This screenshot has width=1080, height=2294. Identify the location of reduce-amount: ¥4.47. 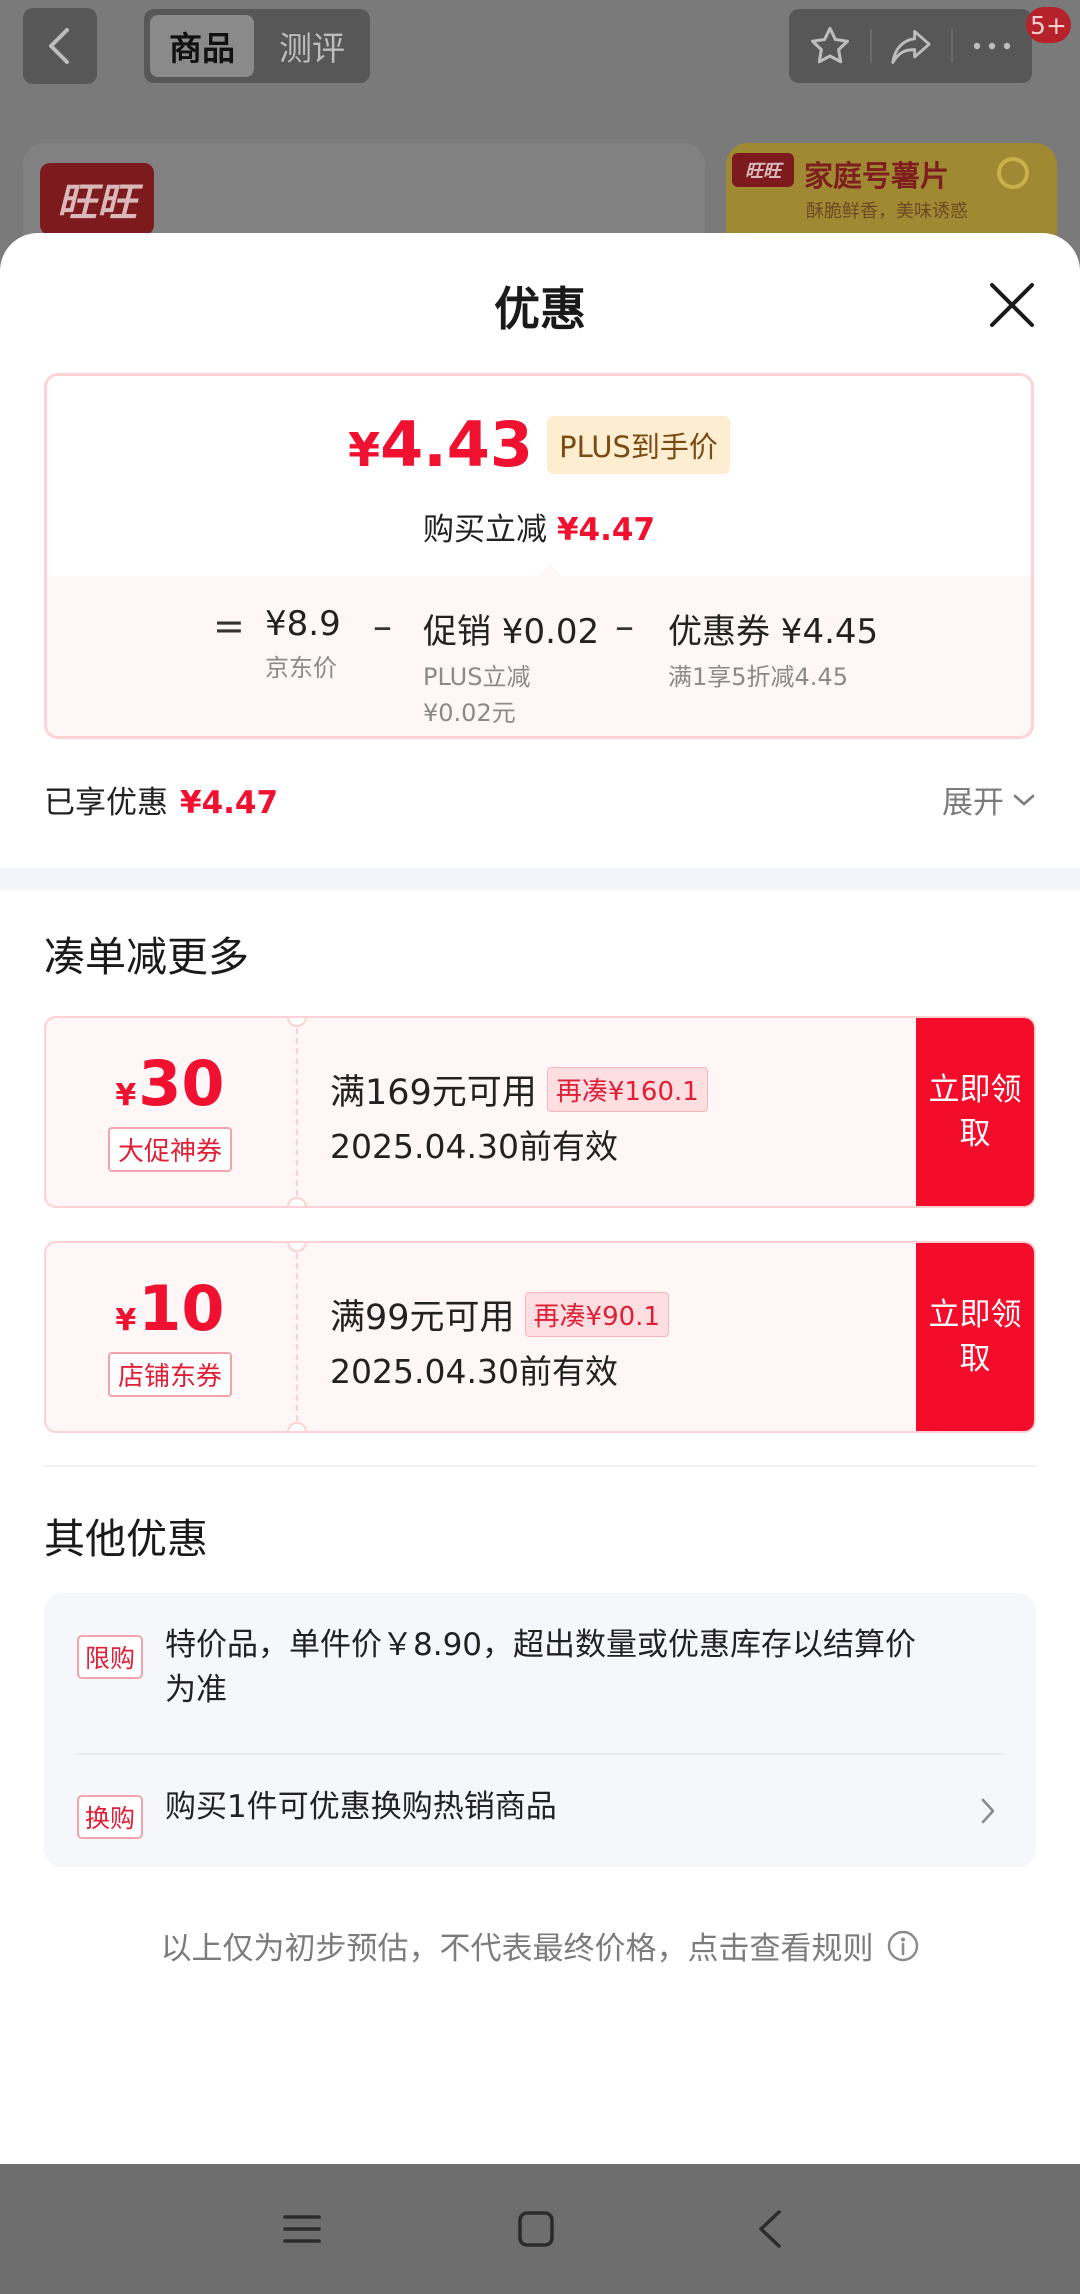
(606, 530).